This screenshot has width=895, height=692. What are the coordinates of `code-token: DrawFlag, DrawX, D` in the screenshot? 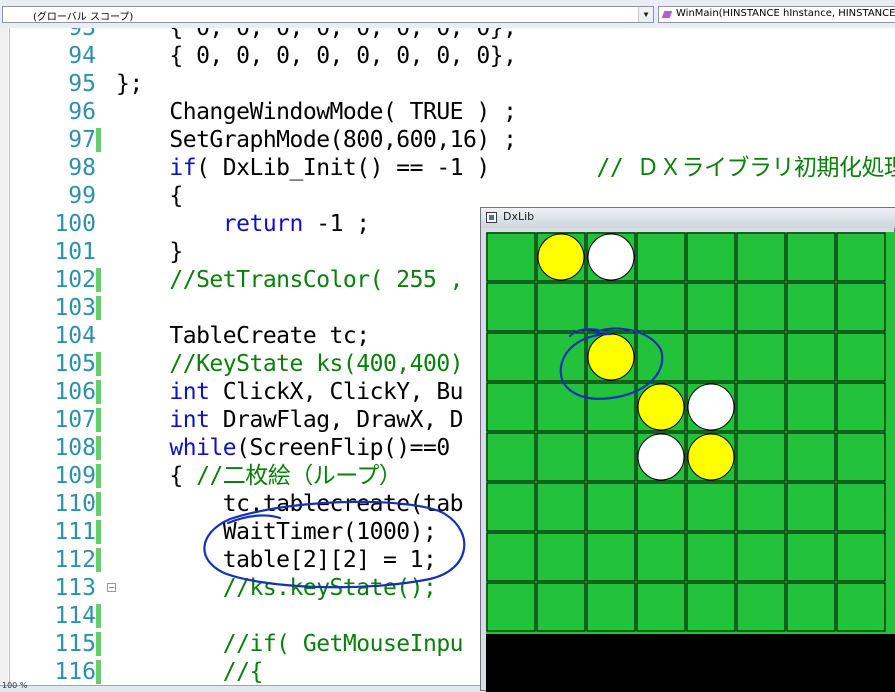 It's located at (336, 420).